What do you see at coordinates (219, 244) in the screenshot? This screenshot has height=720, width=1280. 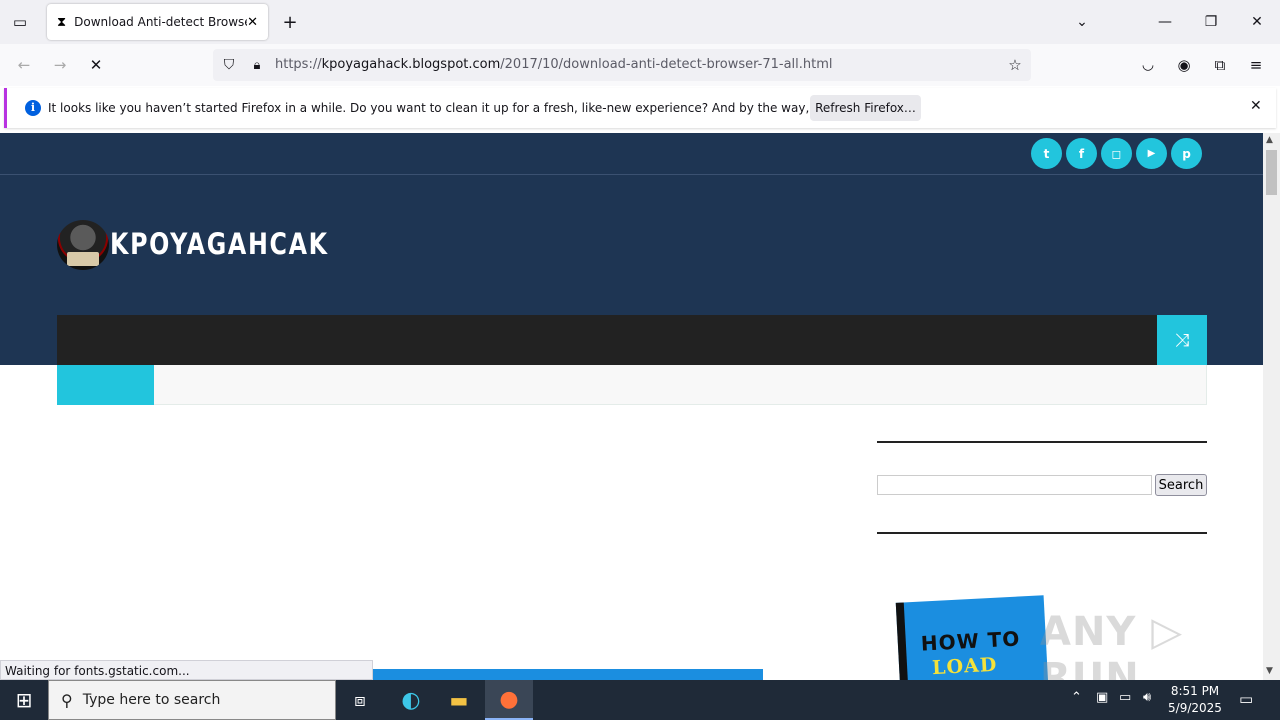 I see `site-logo-text: KPOYAGAHCAK` at bounding box center [219, 244].